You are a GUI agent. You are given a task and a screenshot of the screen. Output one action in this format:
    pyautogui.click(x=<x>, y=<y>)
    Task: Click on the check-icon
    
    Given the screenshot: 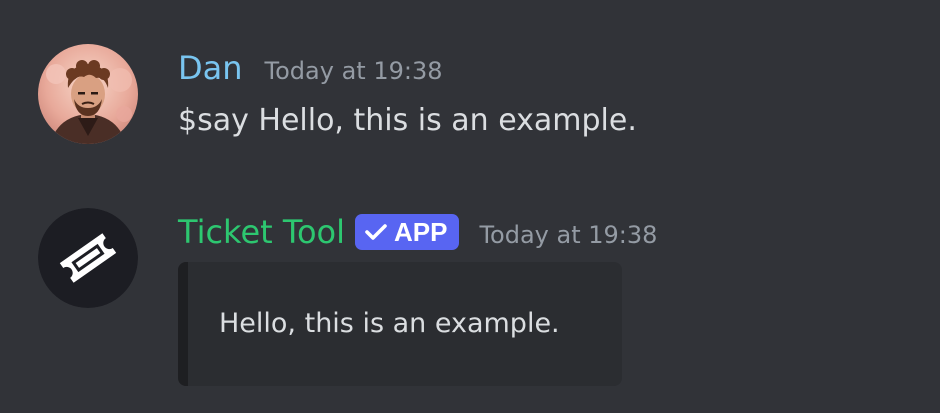 What is the action you would take?
    pyautogui.click(x=376, y=232)
    